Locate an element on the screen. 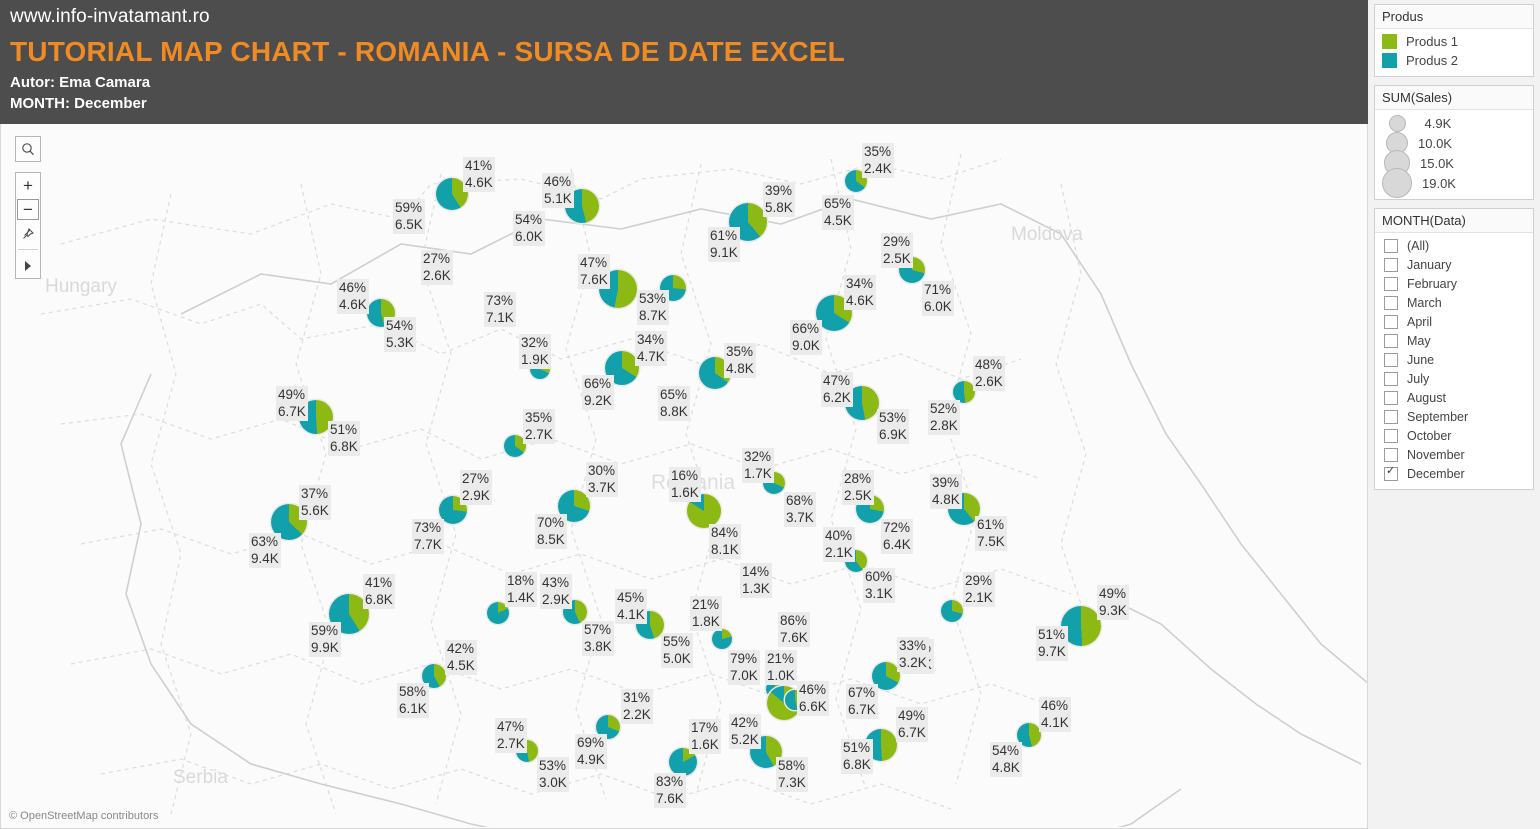 The image size is (1540, 829). month-filter-july: July is located at coordinates (1454, 378).